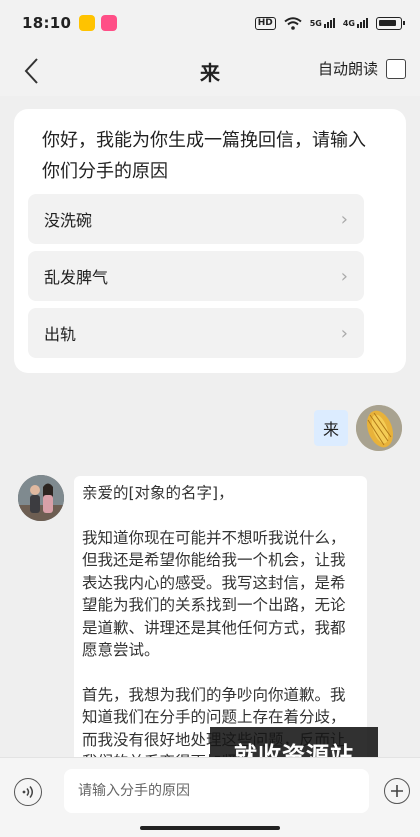 The image size is (420, 837). What do you see at coordinates (293, 23) in the screenshot?
I see `wifi-icon` at bounding box center [293, 23].